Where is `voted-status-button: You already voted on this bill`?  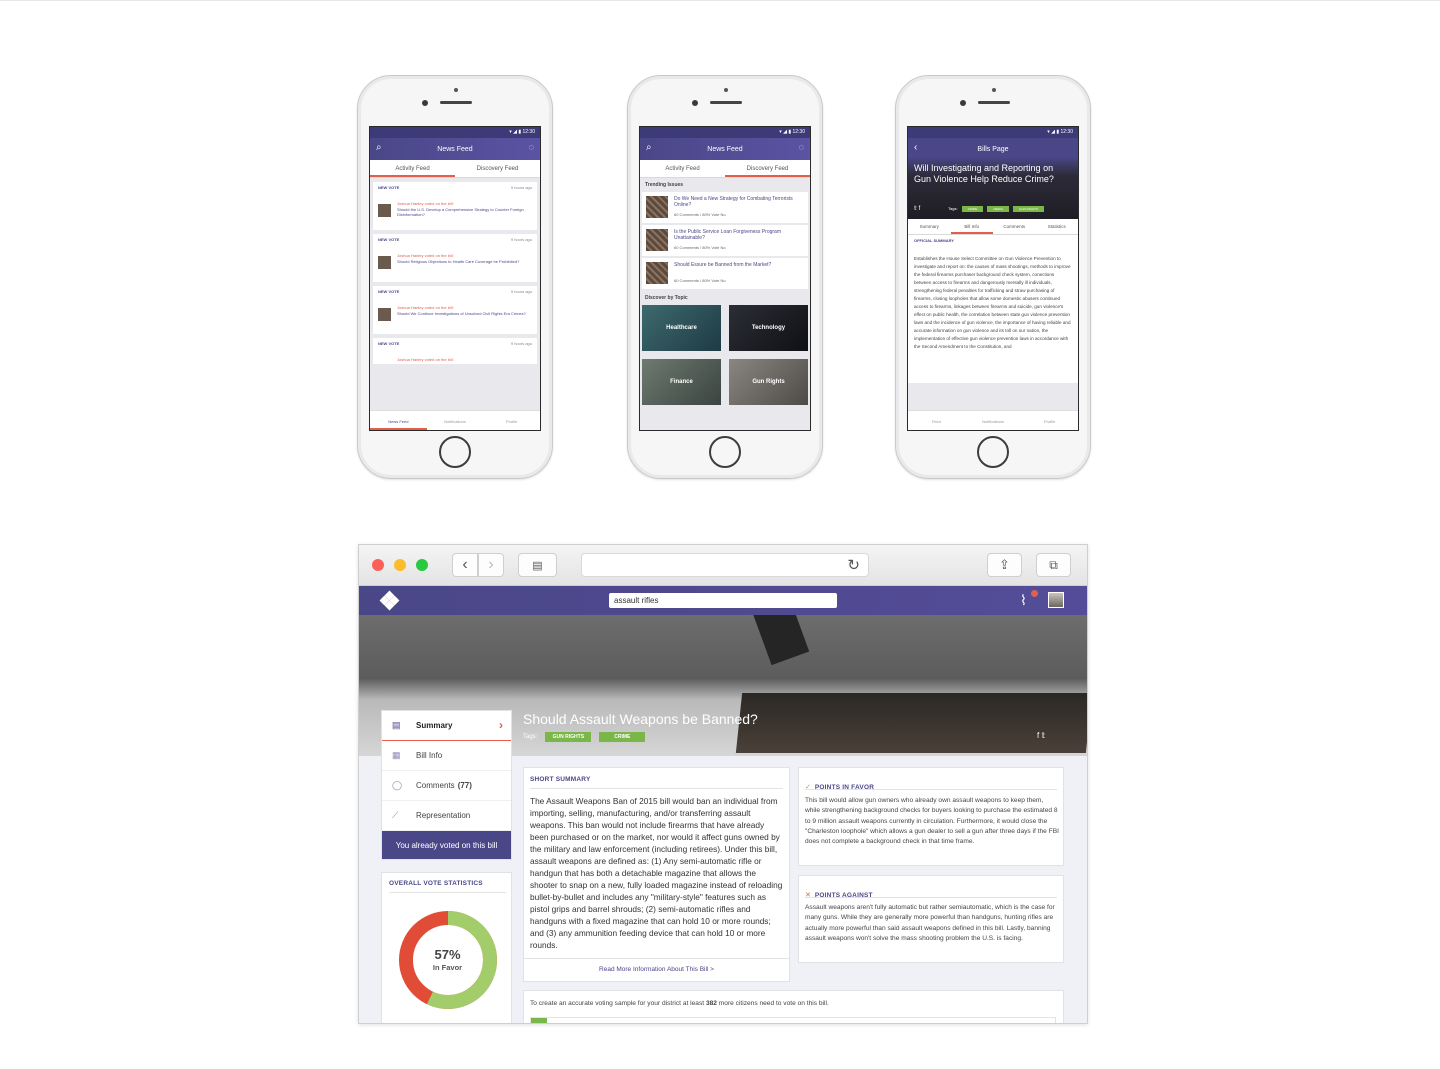
voted-status-button: You already voted on this bill is located at coordinates (446, 845).